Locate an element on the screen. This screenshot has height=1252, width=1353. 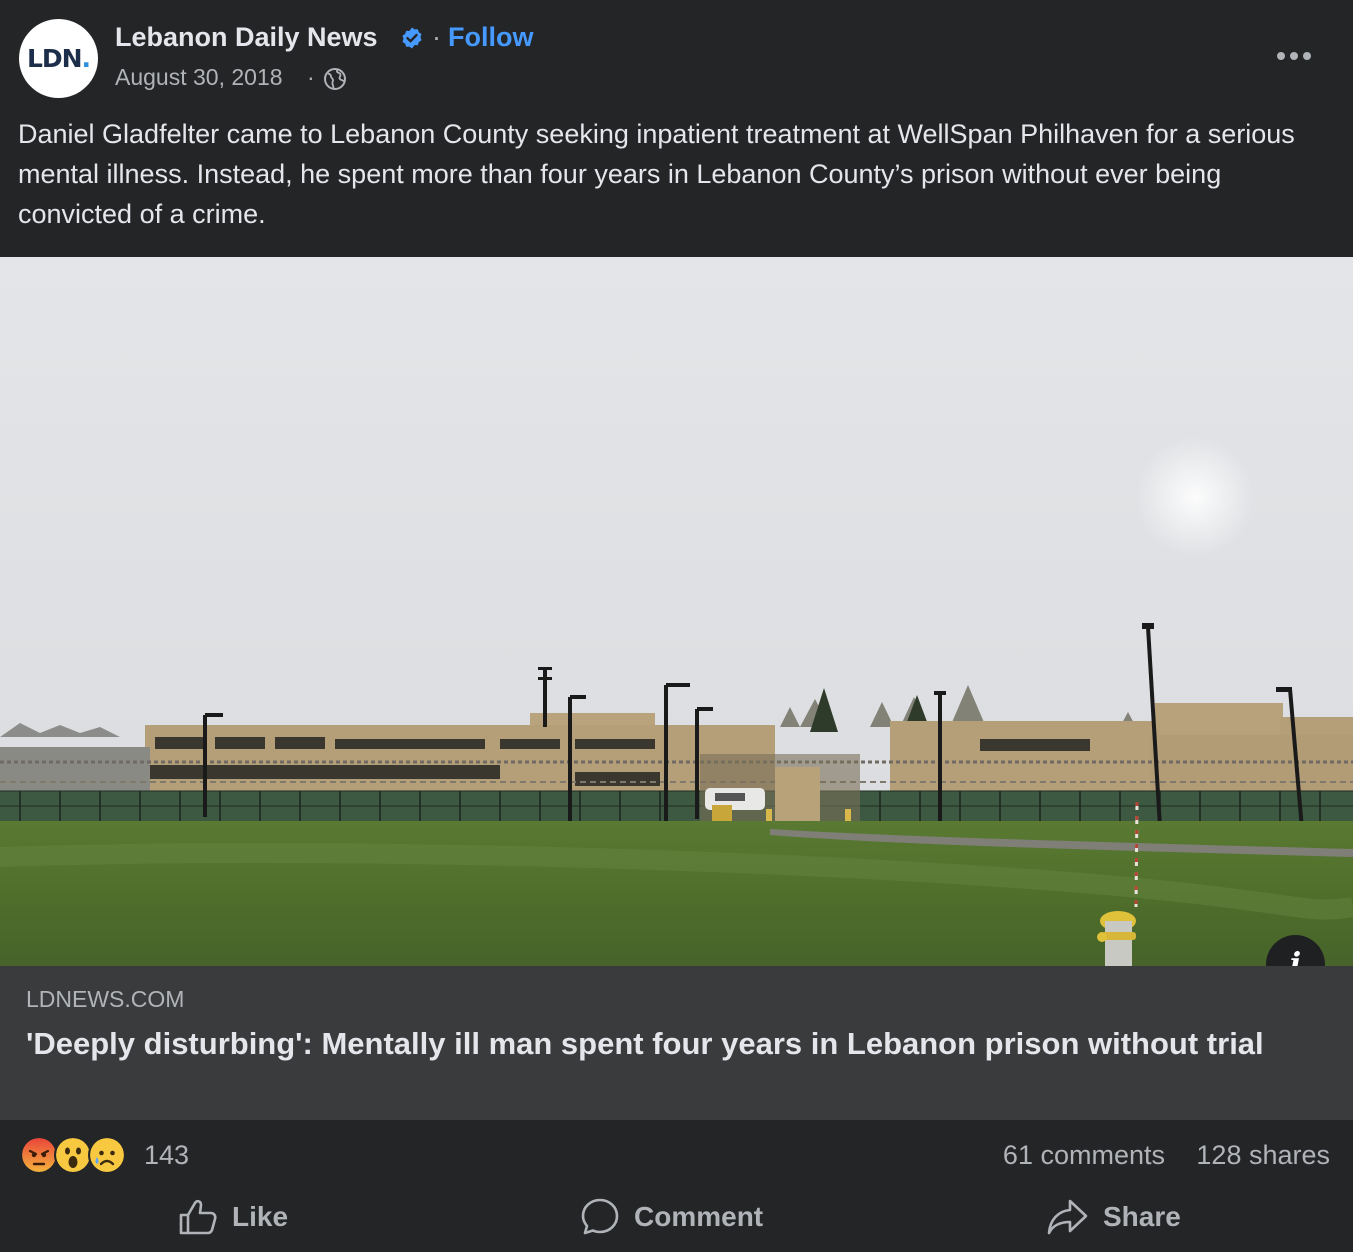
post-date-link: August 30, 2018 is located at coordinates (199, 77).